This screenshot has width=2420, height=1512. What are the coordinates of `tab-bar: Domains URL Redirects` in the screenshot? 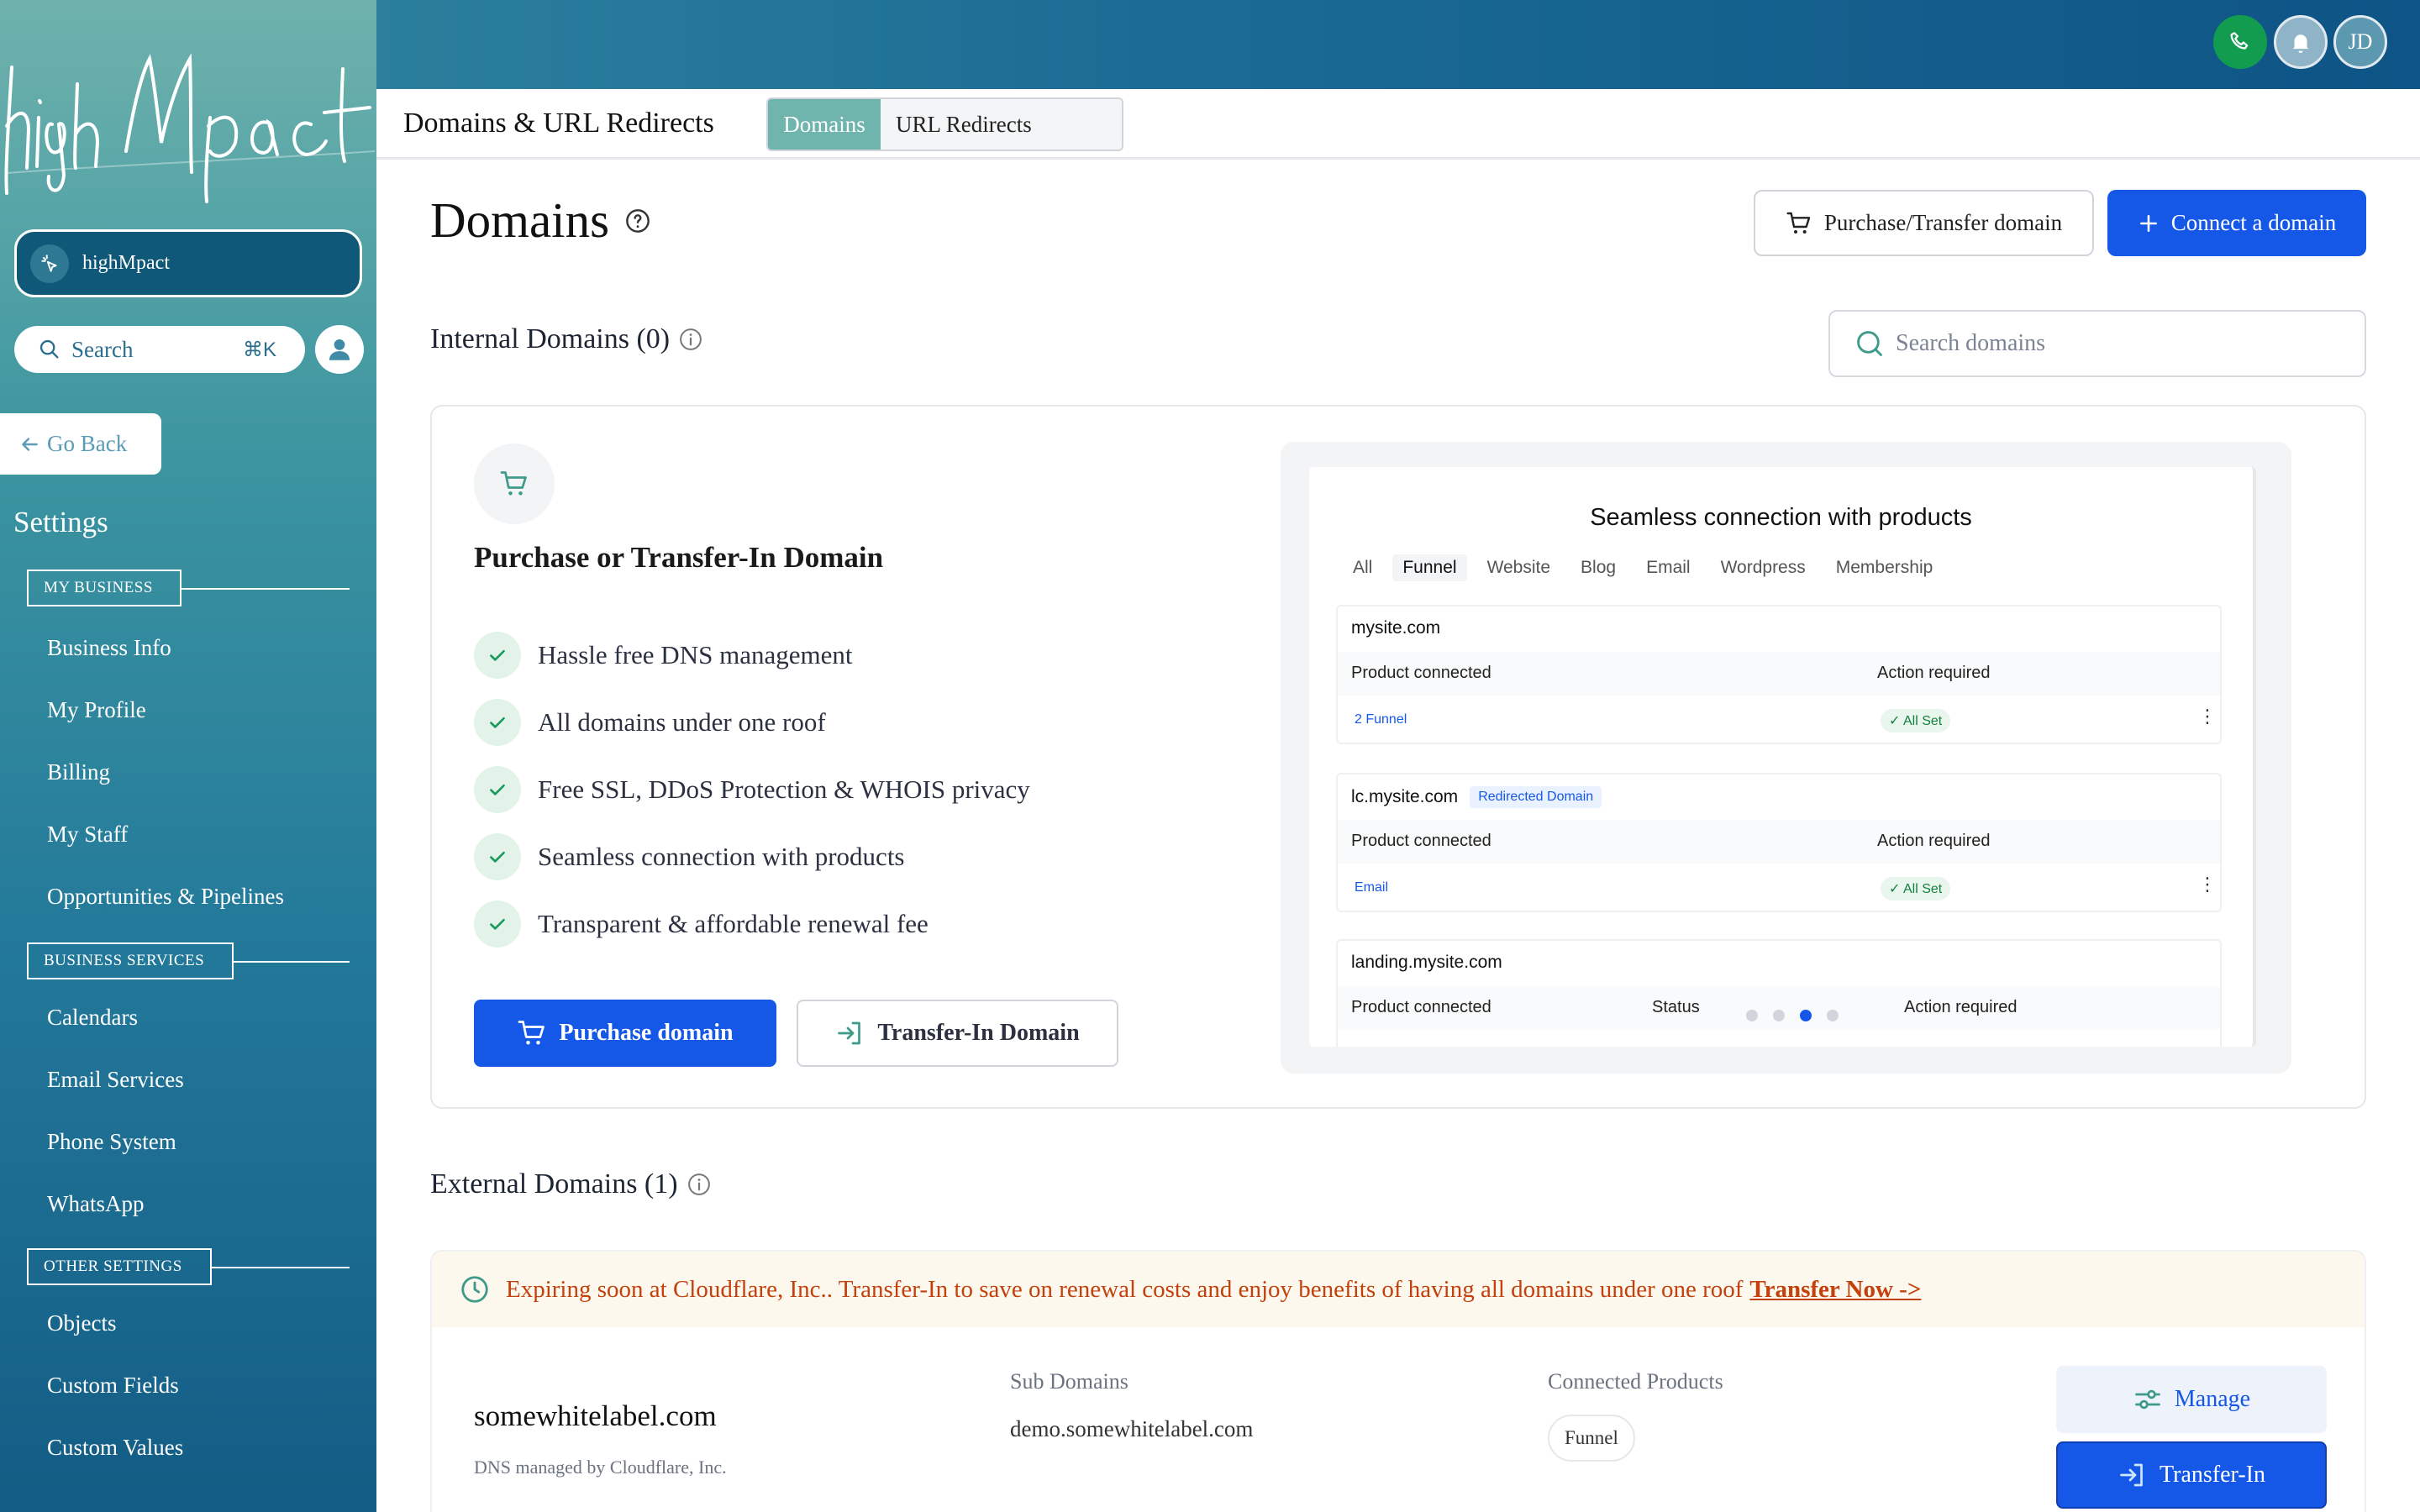 It's located at (944, 124).